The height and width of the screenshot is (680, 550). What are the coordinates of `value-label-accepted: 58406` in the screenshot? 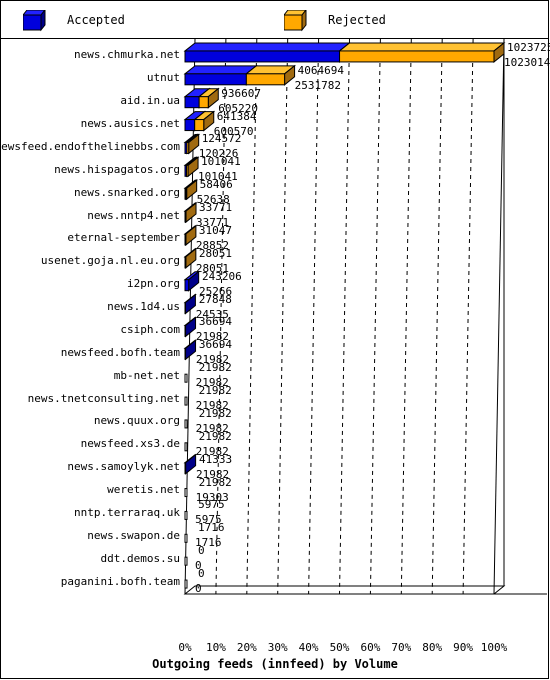 It's located at (216, 185).